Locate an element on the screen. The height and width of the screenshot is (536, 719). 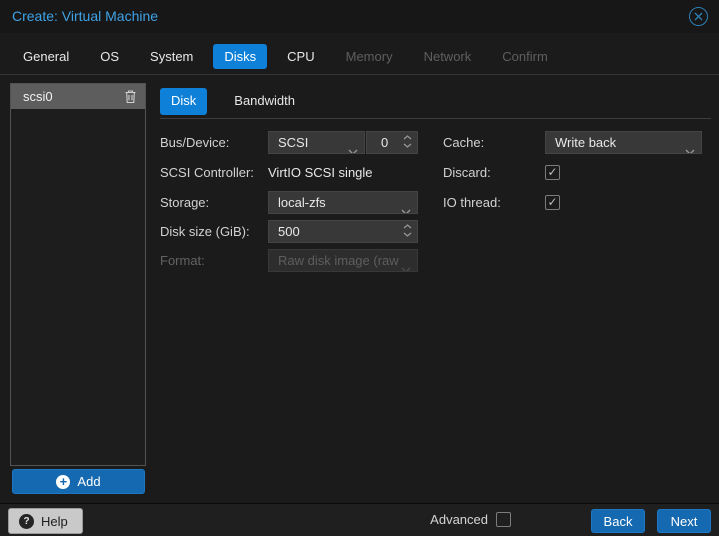
row-bus-cache: Bus/Device: SCSI 0 Cache: Write back is located at coordinates (435, 142).